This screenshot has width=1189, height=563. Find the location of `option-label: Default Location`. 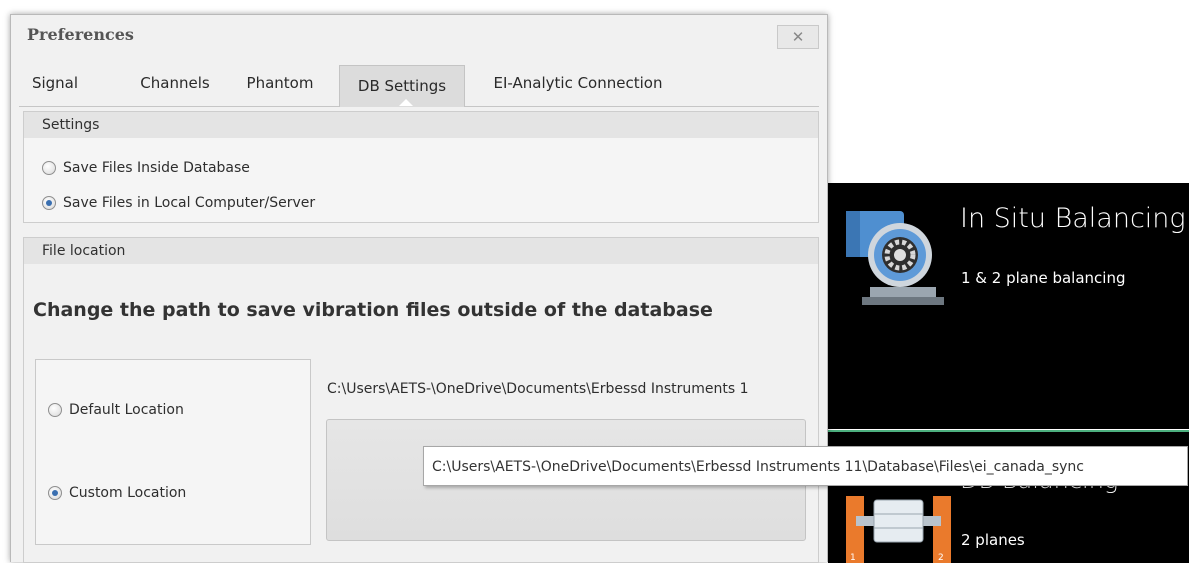

option-label: Default Location is located at coordinates (126, 410).